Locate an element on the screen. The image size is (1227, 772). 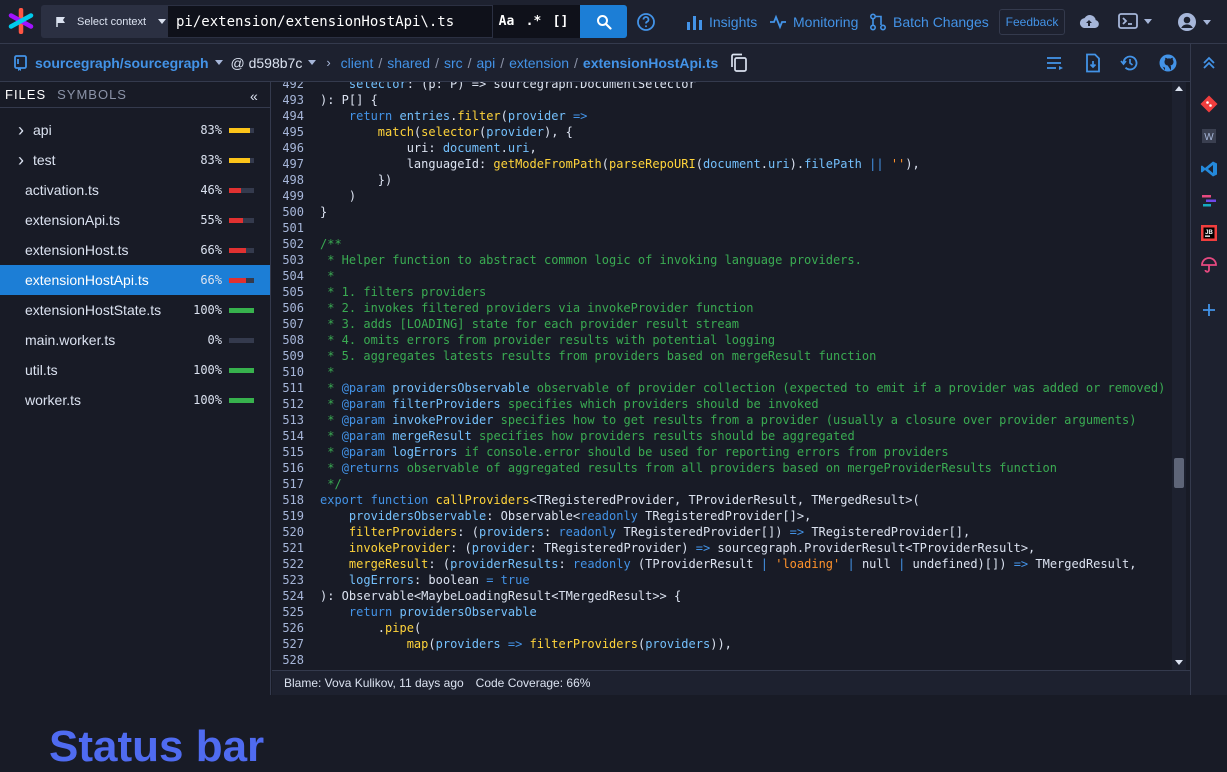
code-line: 495 match(selector(provider), { is located at coordinates (422, 132).